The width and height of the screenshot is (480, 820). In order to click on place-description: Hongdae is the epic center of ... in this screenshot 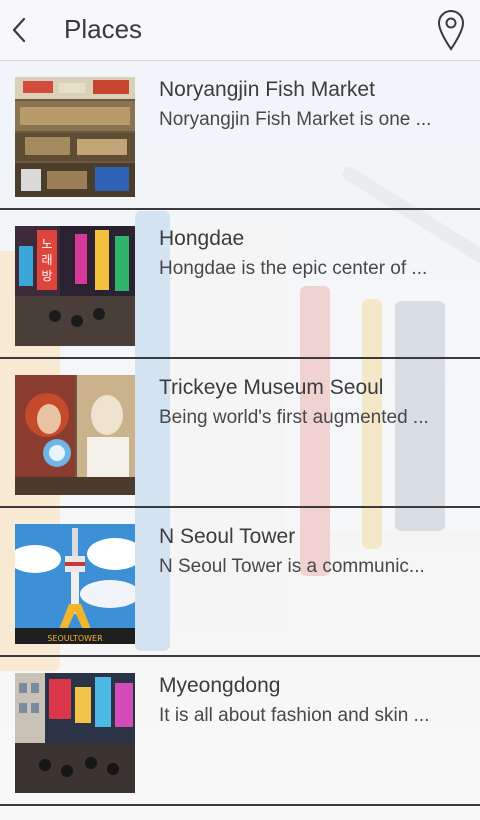, I will do `click(293, 268)`.